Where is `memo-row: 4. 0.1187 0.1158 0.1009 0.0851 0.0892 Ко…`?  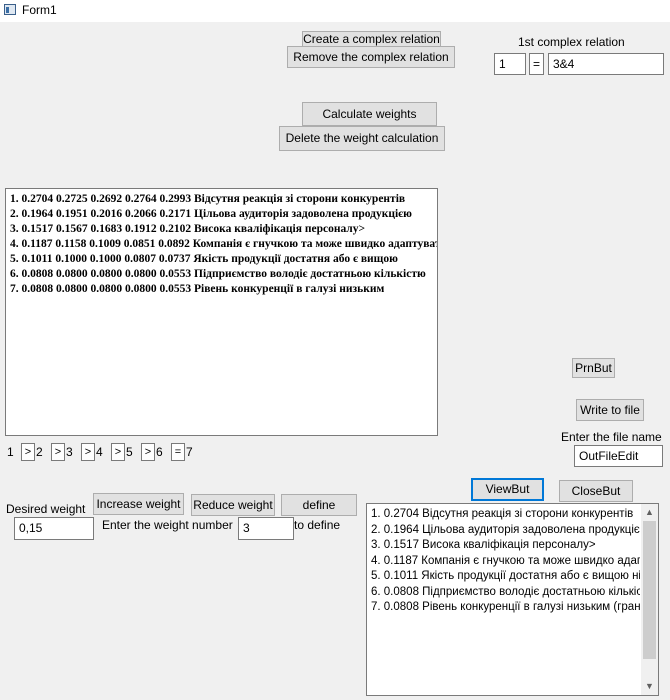
memo-row: 4. 0.1187 0.1158 0.1009 0.0851 0.0892 Ко… is located at coordinates (224, 244).